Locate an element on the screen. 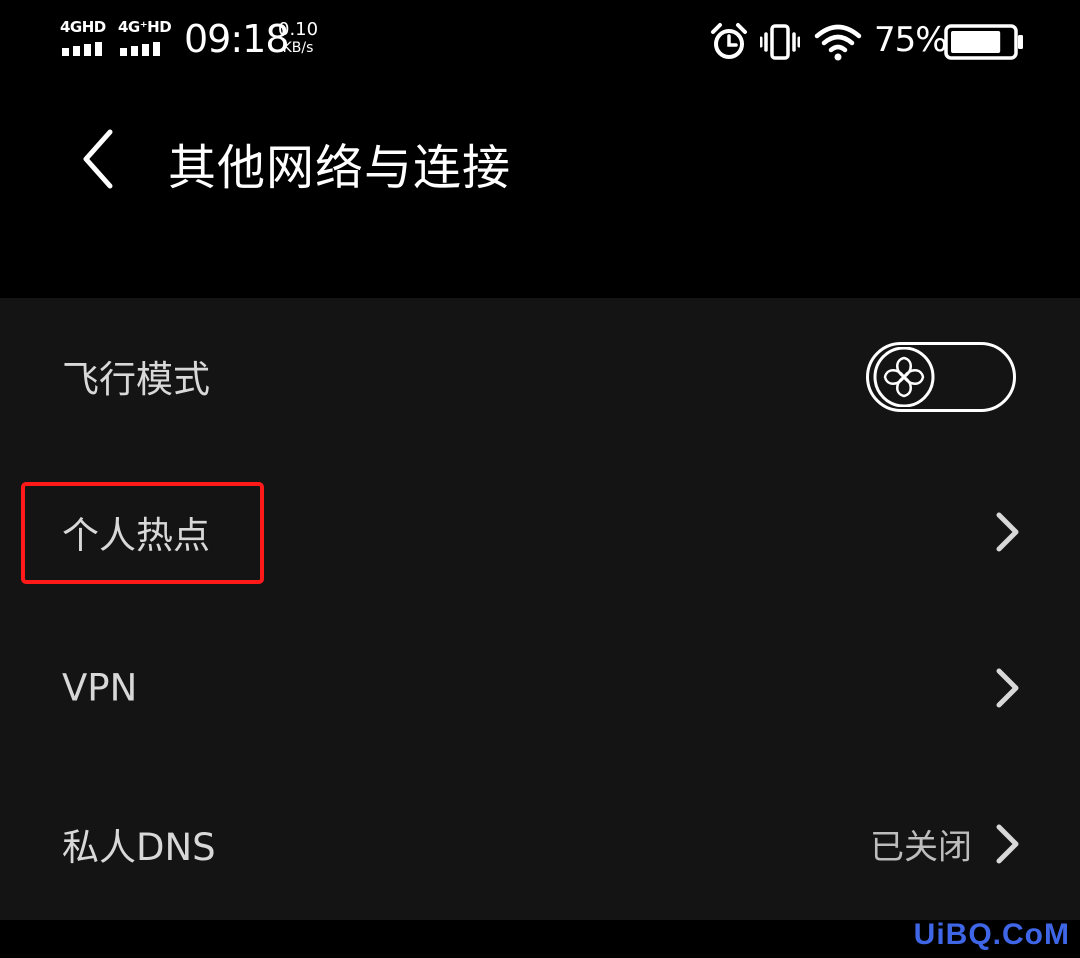 The width and height of the screenshot is (1080, 958). page-title: 其他网络与连接 is located at coordinates (340, 168).